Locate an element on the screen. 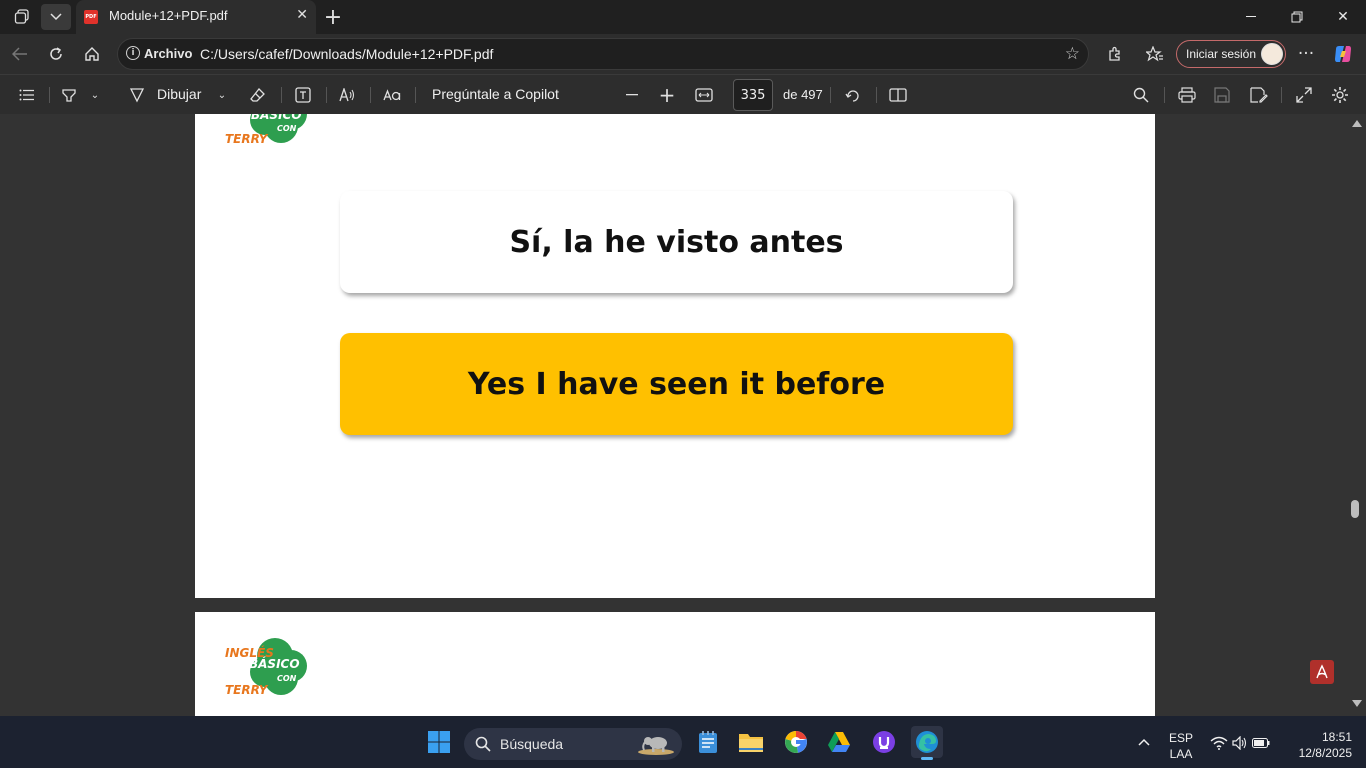  wifi-icon is located at coordinates (1219, 743).